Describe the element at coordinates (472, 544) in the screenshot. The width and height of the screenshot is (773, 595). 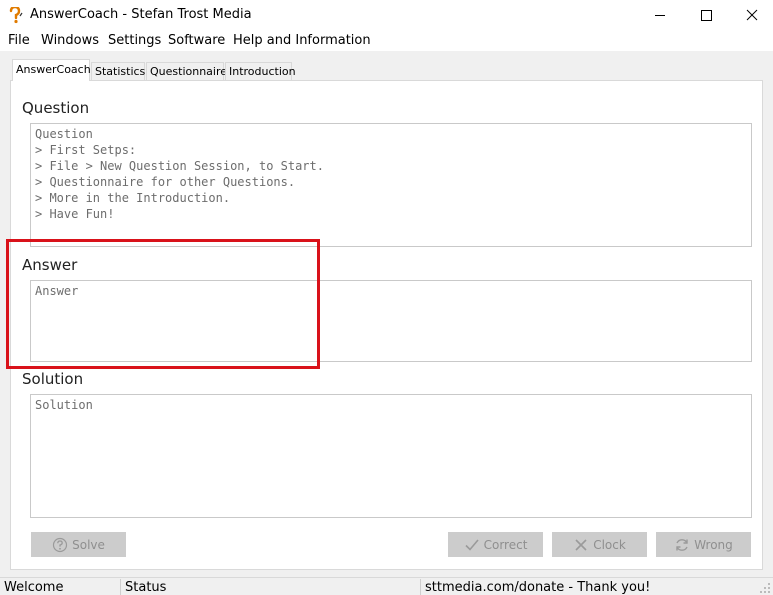
I see `checkmark-icon` at that location.